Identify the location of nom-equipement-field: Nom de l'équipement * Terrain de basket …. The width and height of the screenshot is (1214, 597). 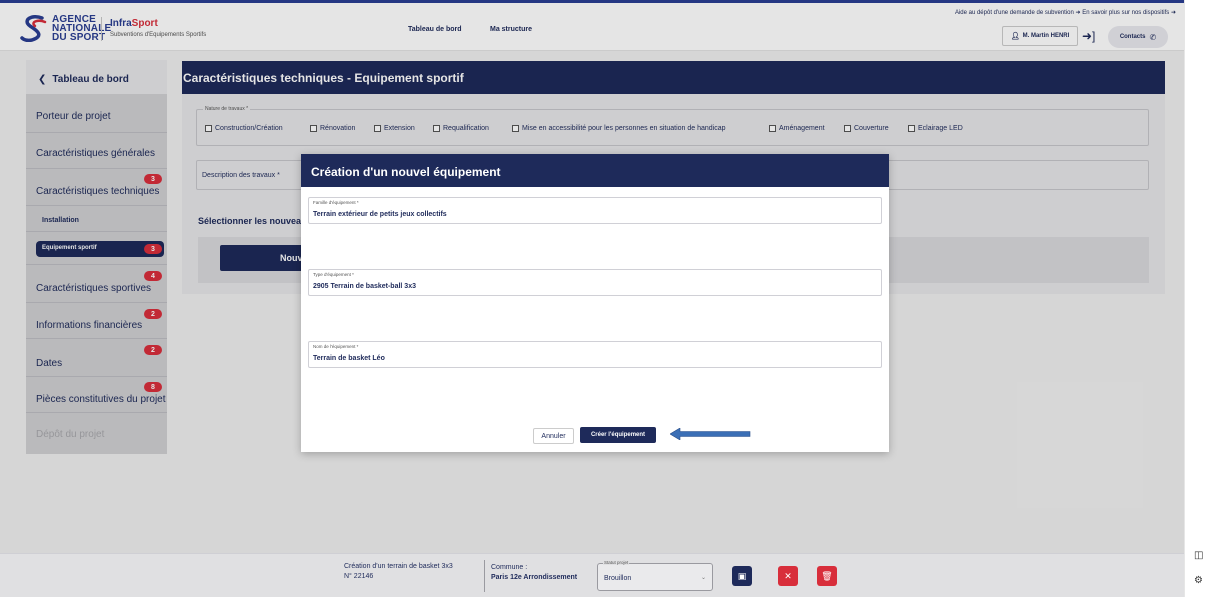
(595, 354).